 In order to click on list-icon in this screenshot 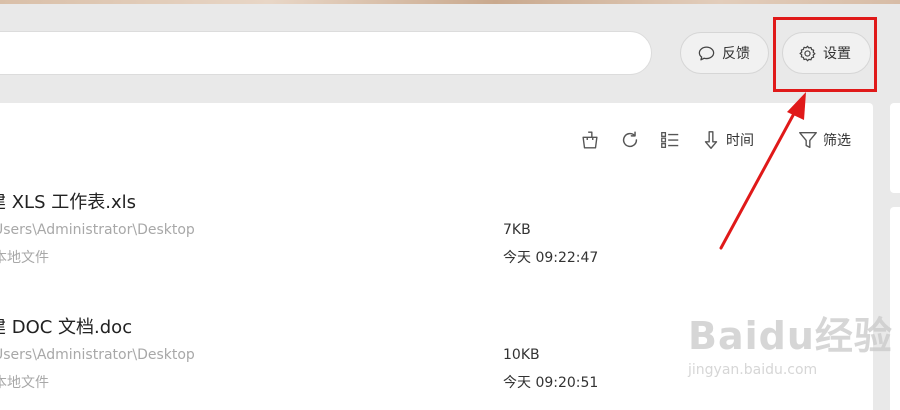, I will do `click(670, 140)`.